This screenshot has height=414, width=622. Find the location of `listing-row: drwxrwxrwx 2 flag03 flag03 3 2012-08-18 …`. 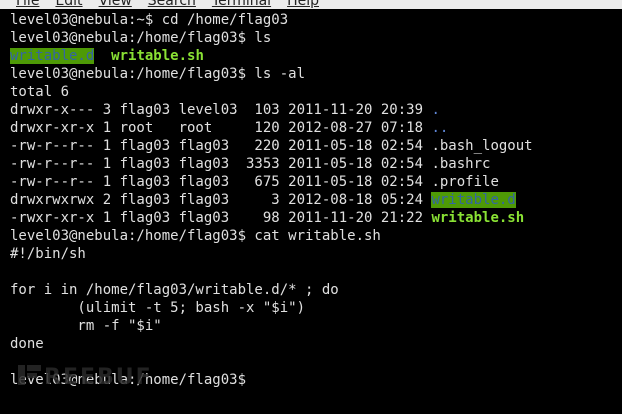

listing-row: drwxrwxrwx 2 flag03 flag03 3 2012-08-18 … is located at coordinates (263, 200).